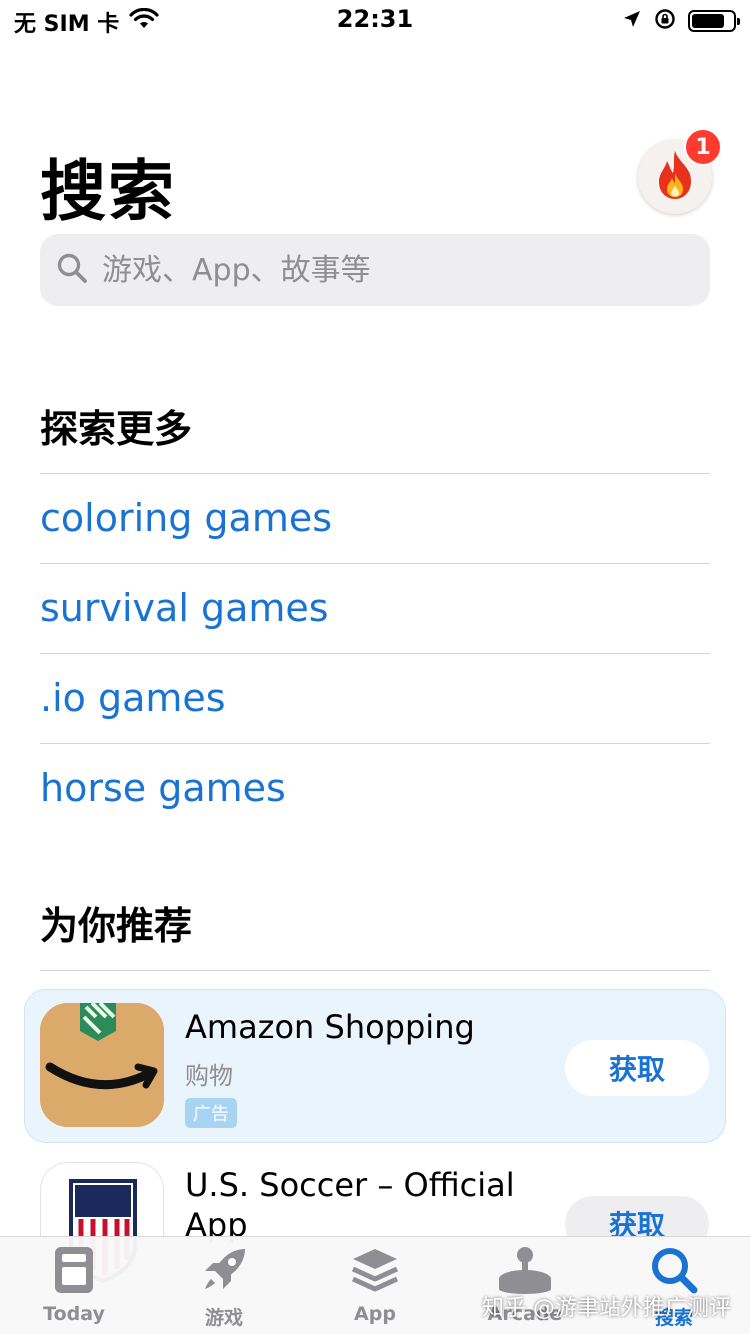 The height and width of the screenshot is (1334, 750). I want to click on battery-icon, so click(714, 21).